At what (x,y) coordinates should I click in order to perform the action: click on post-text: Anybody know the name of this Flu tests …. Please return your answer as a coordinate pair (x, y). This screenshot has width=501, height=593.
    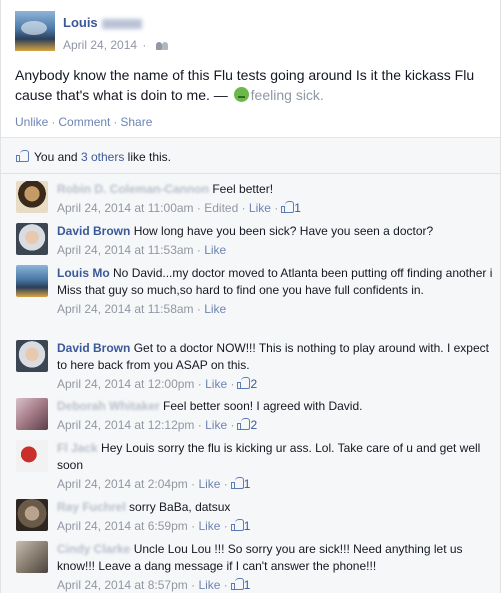
    Looking at the image, I should click on (252, 85).